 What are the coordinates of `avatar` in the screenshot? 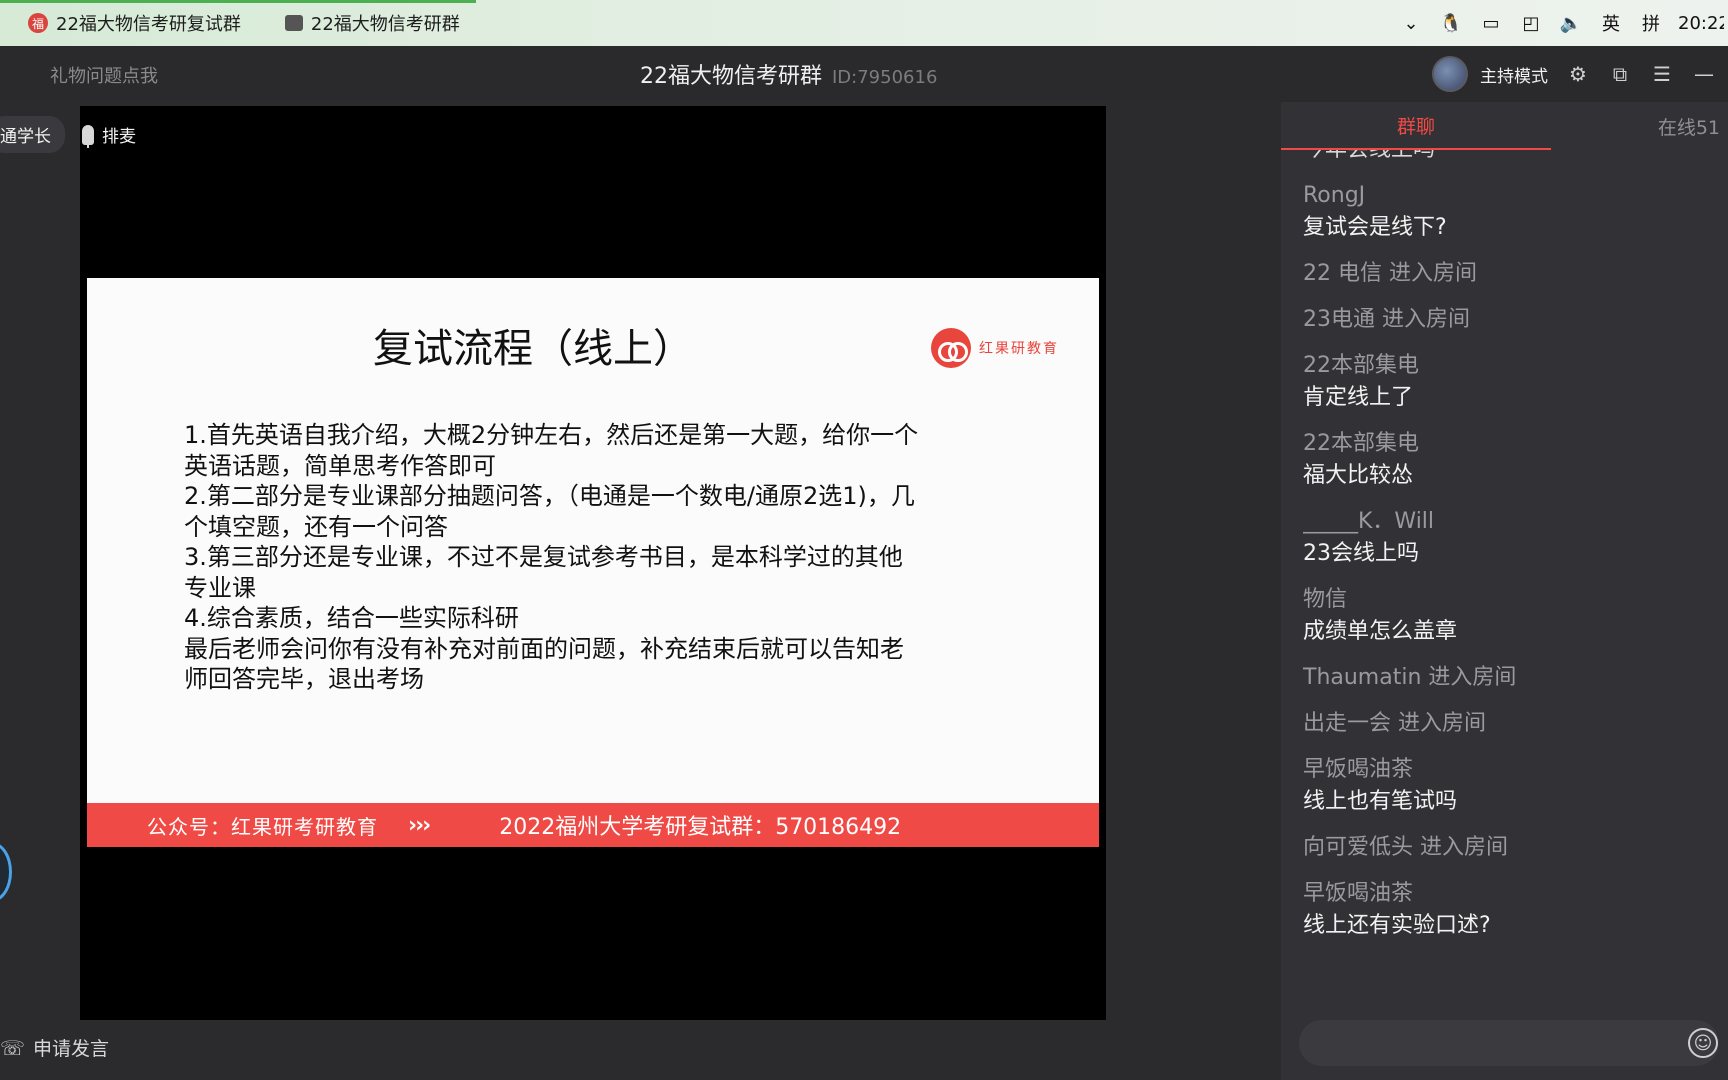 It's located at (1450, 74).